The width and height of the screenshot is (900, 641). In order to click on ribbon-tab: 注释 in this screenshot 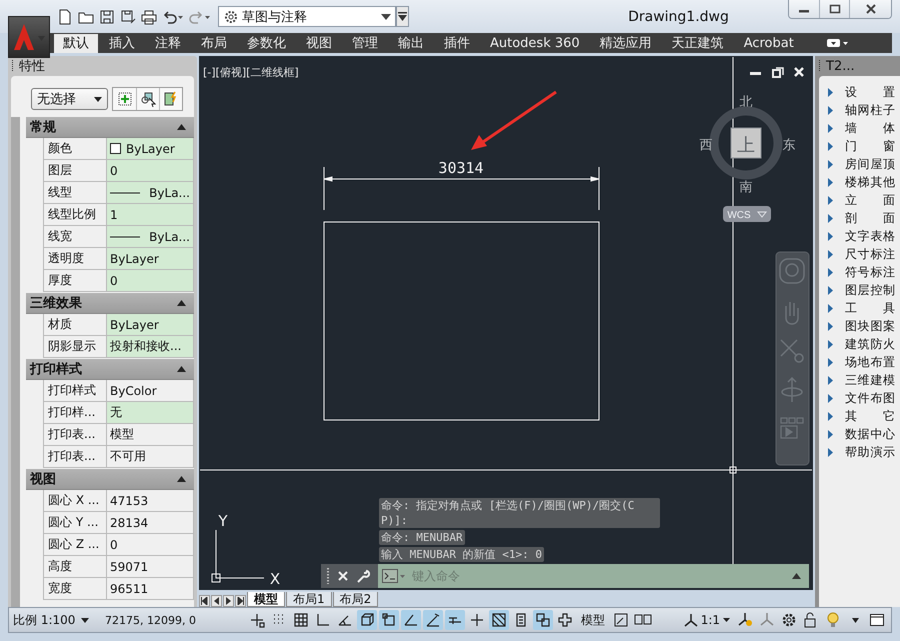, I will do `click(168, 43)`.